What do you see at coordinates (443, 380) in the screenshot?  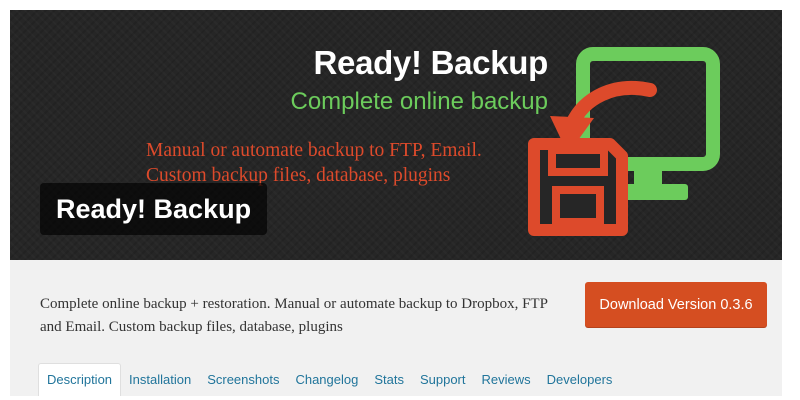 I see `tab-support: Support` at bounding box center [443, 380].